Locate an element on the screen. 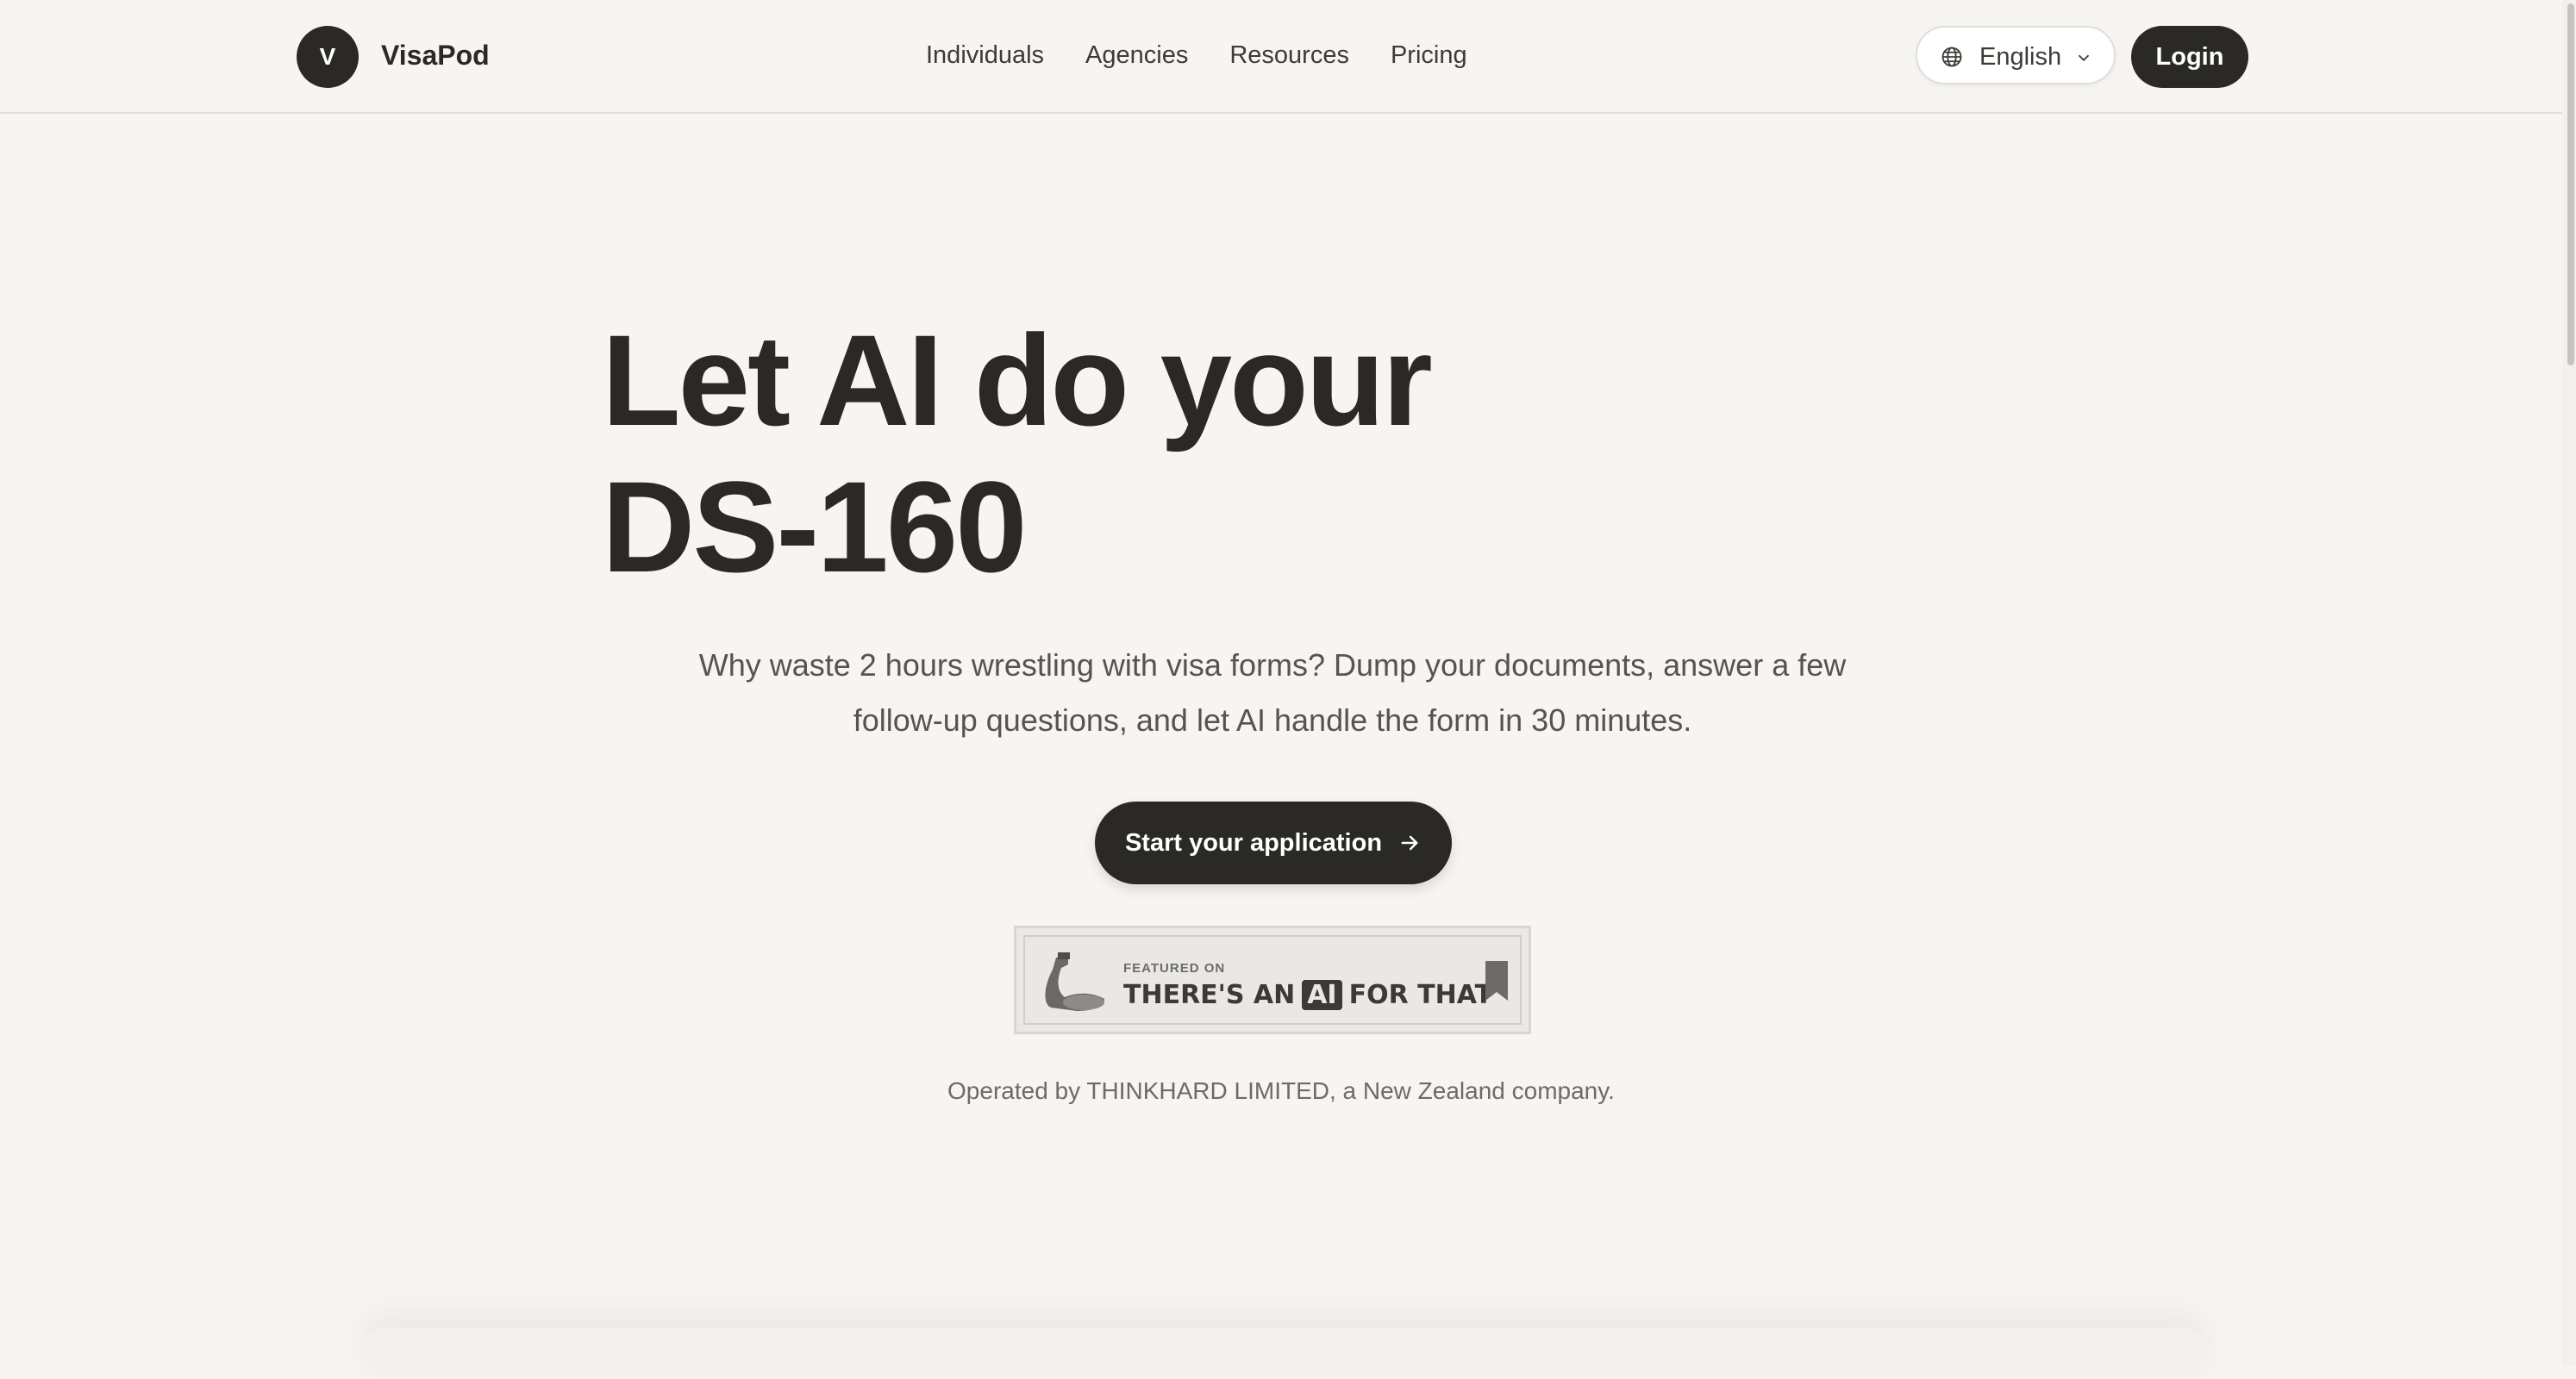 The width and height of the screenshot is (2576, 1379). logo-letter: V is located at coordinates (327, 56).